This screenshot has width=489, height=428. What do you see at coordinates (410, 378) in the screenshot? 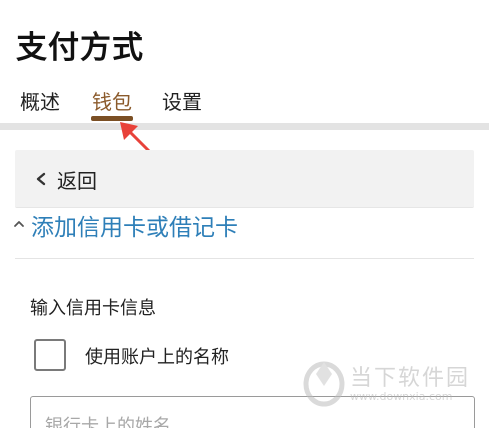
I see `watermark-text: 当下软件园` at bounding box center [410, 378].